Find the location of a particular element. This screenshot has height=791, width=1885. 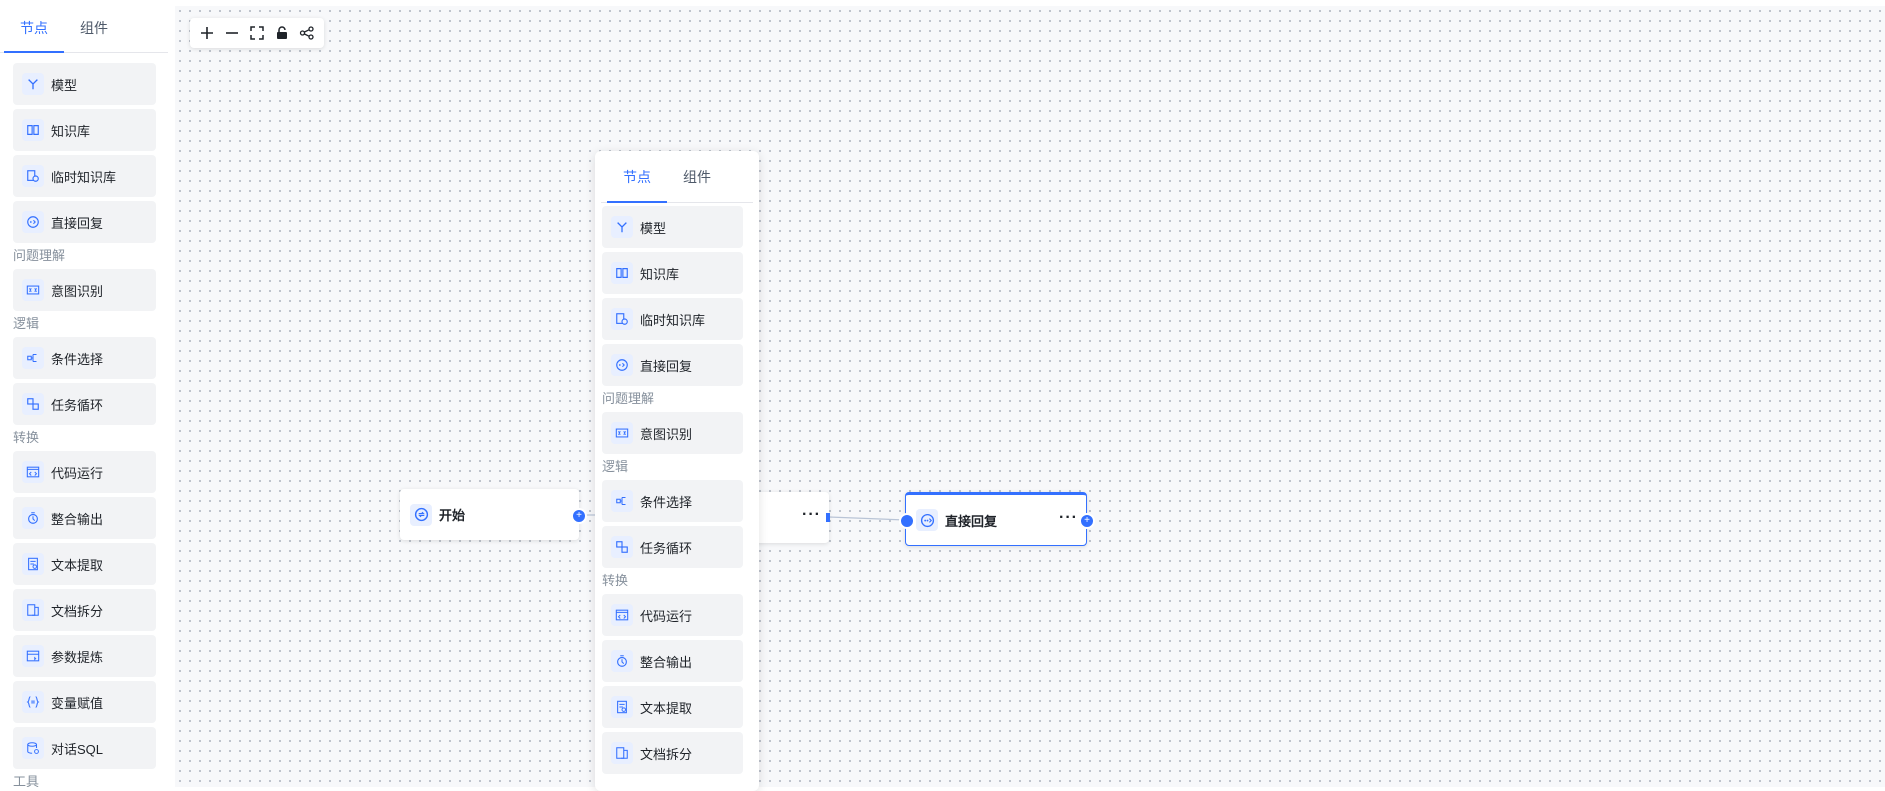

sidebar-item-label: 条件选择 is located at coordinates (77, 359).